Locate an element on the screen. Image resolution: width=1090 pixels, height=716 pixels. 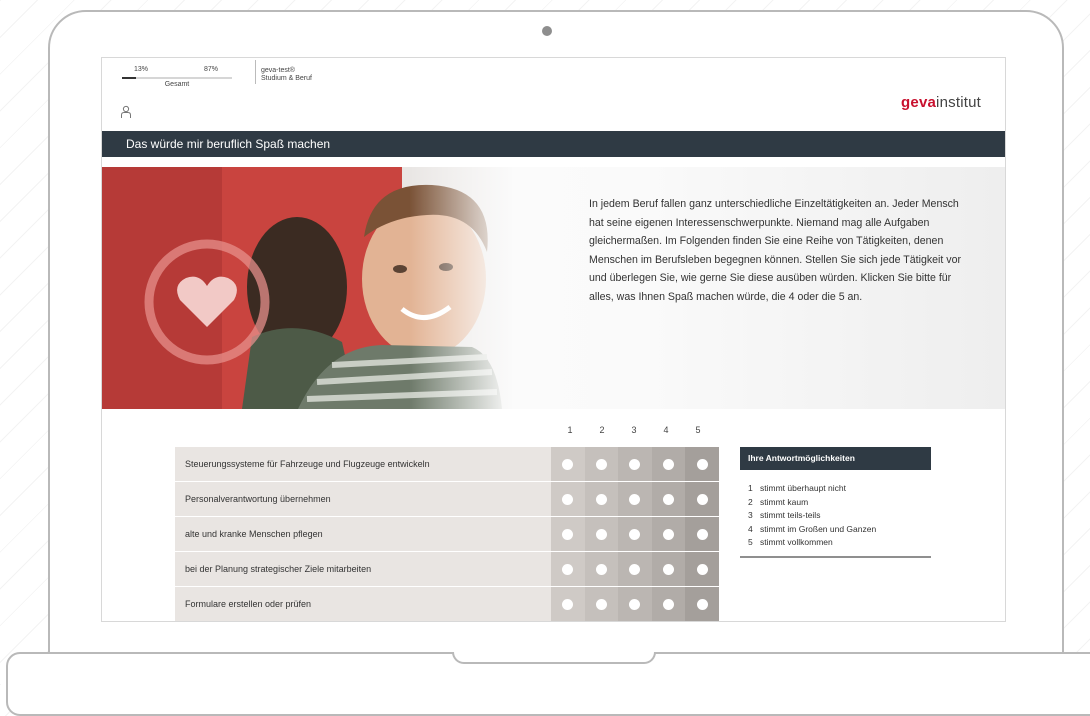
page-title: Das würde mir beruflich Spaß machen is located at coordinates (553, 144).